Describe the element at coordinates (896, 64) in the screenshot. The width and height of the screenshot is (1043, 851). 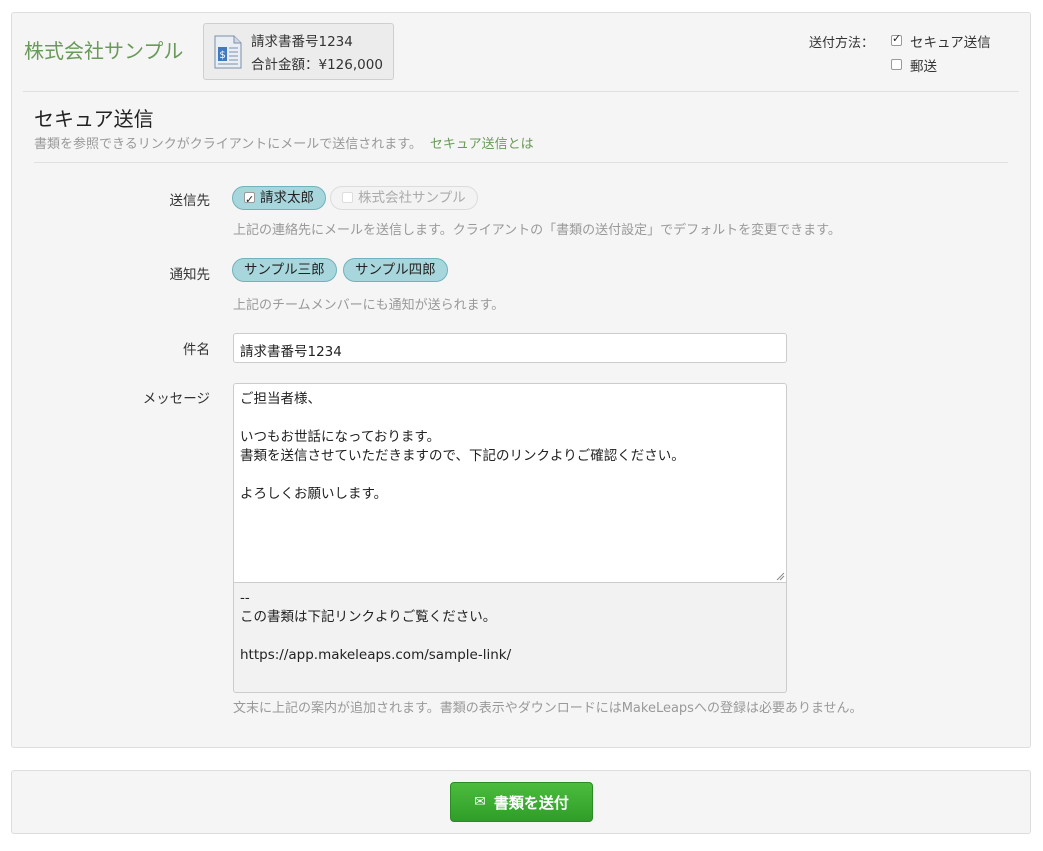
I see `postal-mail-checkbox` at that location.